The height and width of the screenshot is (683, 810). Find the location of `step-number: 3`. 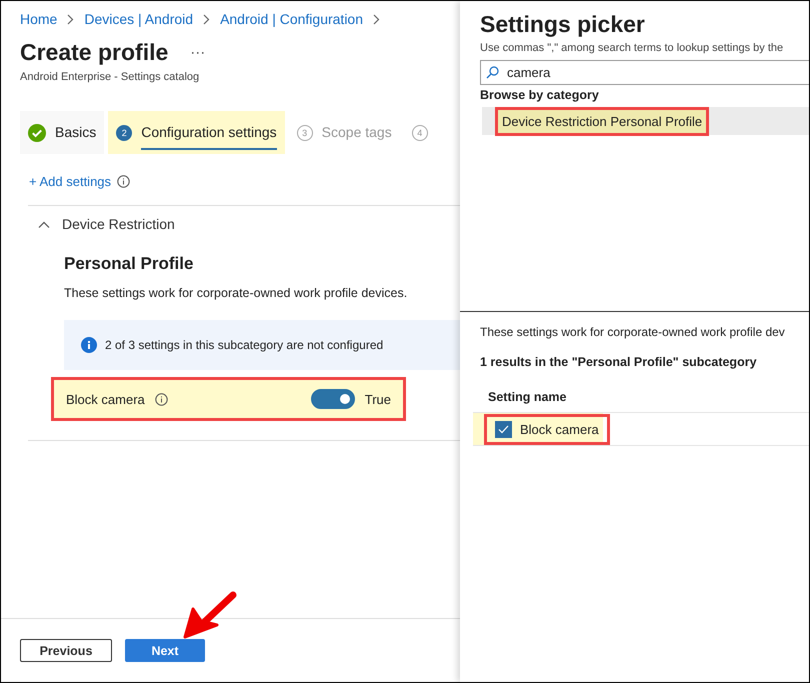

step-number: 3 is located at coordinates (304, 132).